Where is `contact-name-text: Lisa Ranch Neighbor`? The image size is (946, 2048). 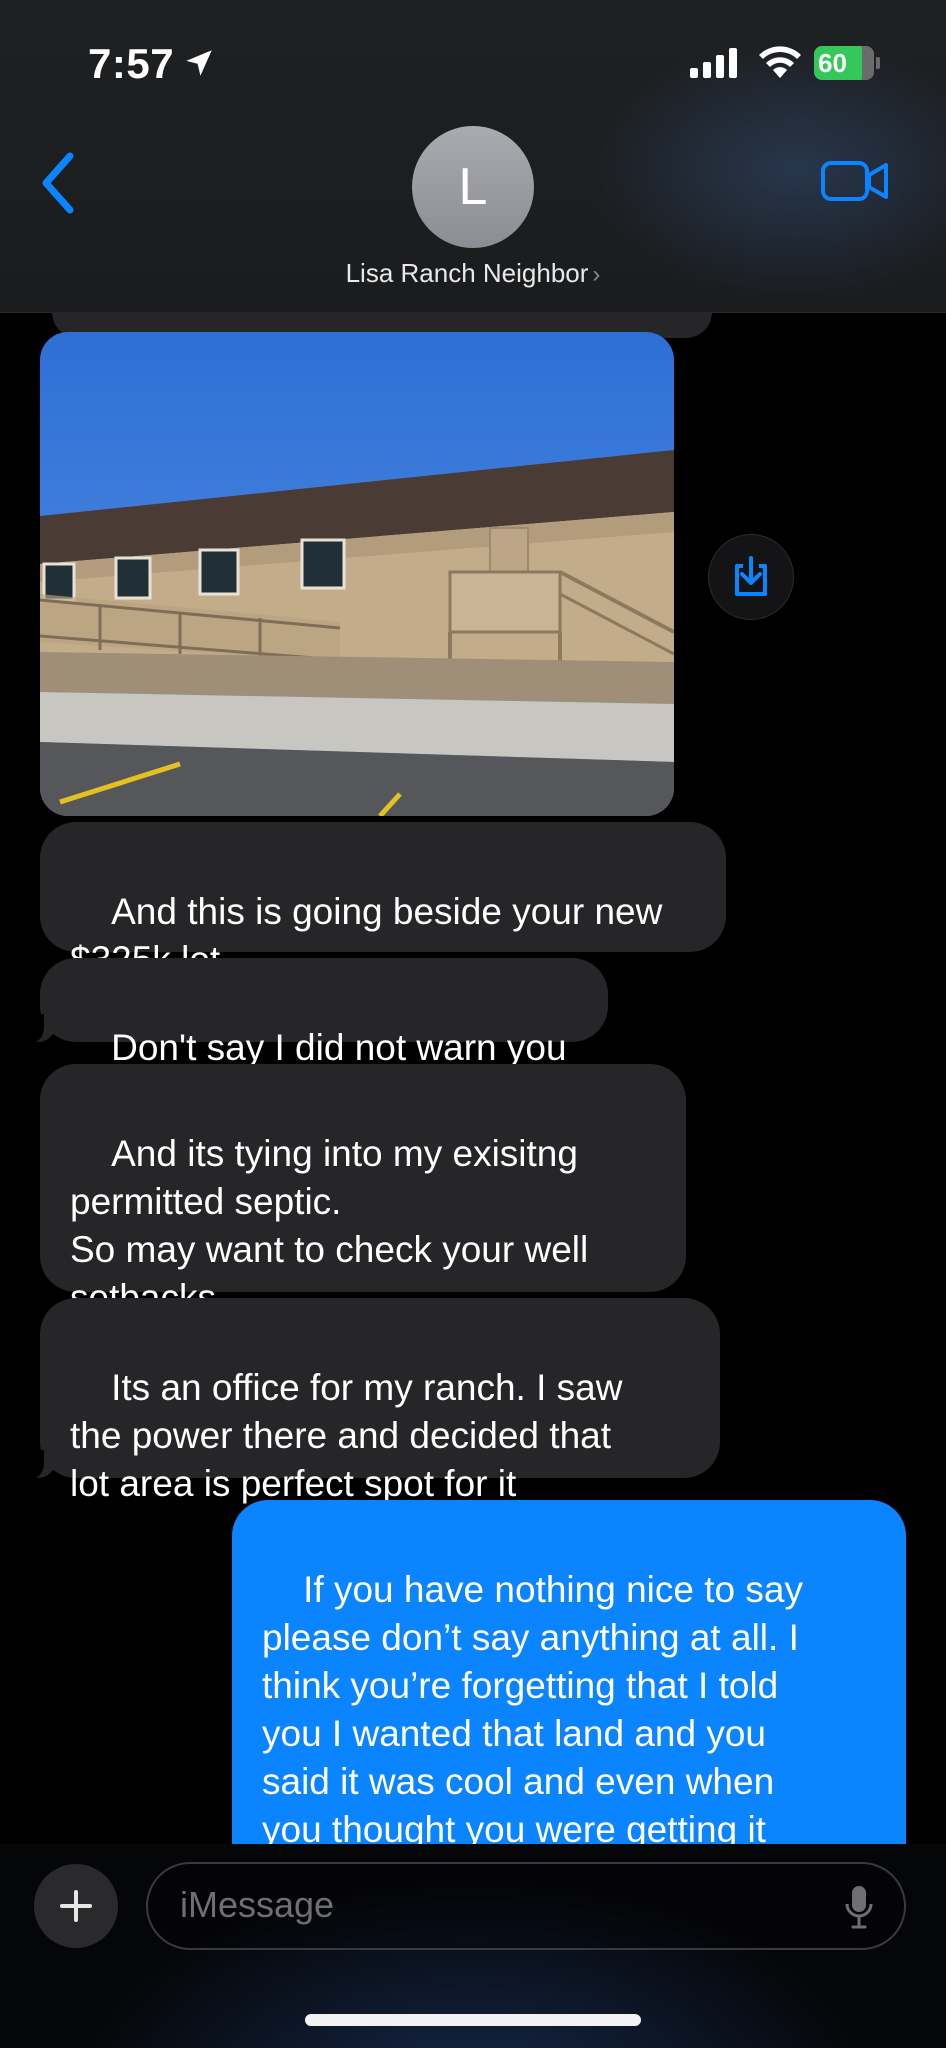 contact-name-text: Lisa Ranch Neighbor is located at coordinates (467, 273).